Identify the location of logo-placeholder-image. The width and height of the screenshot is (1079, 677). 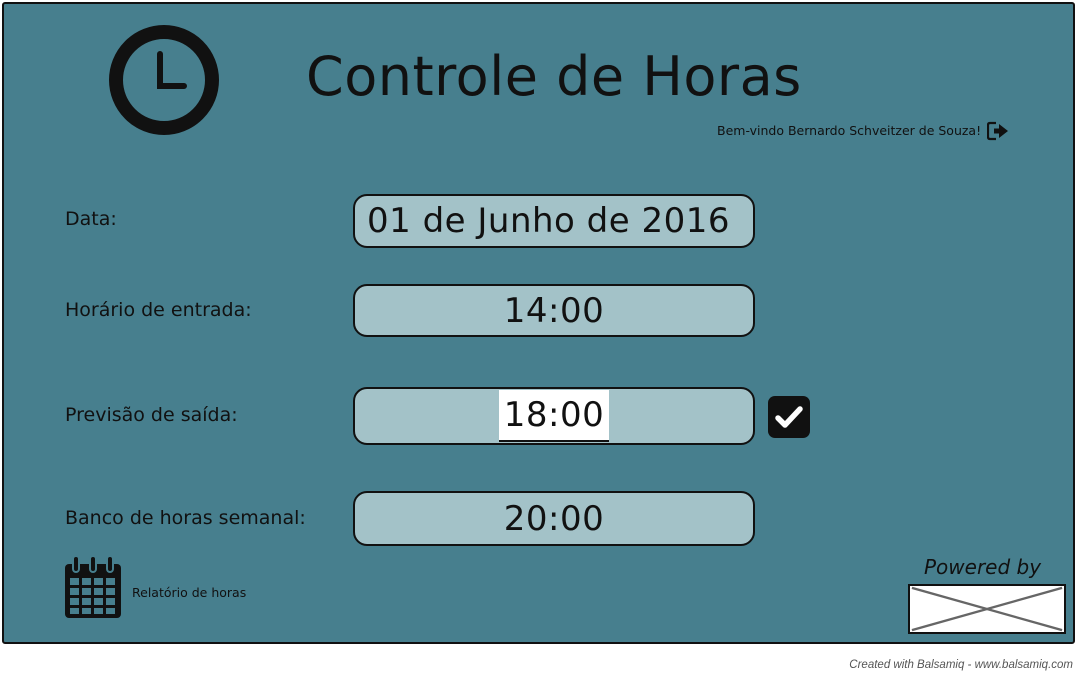
(987, 609).